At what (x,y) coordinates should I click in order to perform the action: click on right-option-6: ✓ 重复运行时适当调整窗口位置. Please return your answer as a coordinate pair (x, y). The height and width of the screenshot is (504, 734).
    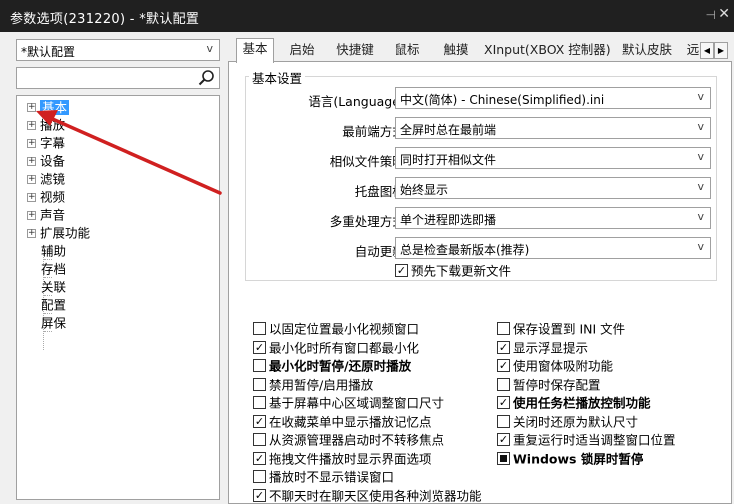
    Looking at the image, I should click on (586, 440).